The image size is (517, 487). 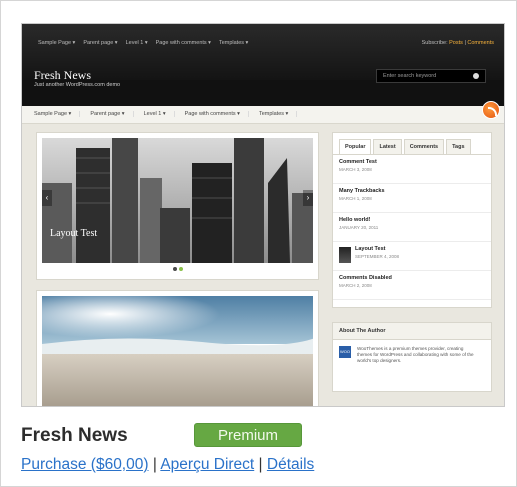 I want to click on author-heading: About The Author, so click(x=412, y=331).